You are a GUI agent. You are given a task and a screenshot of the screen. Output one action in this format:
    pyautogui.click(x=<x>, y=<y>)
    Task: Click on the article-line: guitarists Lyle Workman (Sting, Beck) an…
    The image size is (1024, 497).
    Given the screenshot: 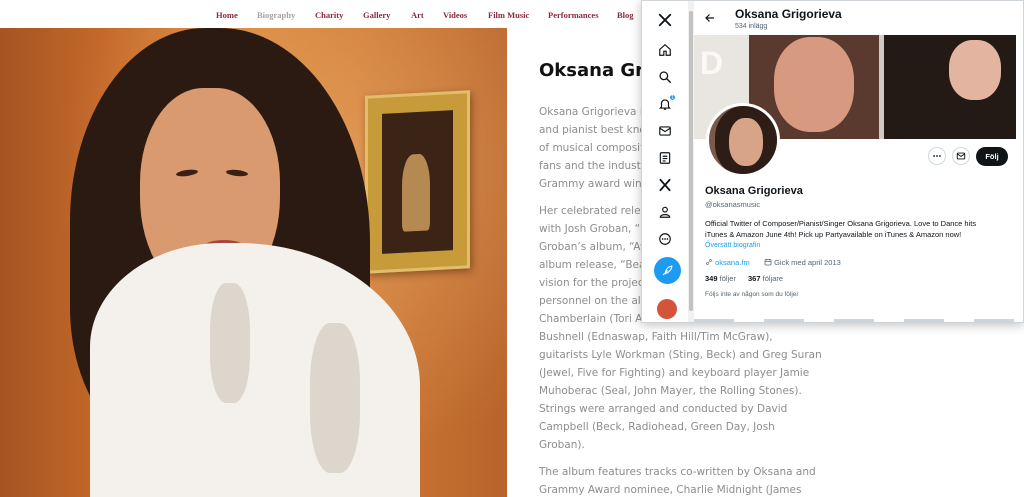 What is the action you would take?
    pyautogui.click(x=680, y=355)
    